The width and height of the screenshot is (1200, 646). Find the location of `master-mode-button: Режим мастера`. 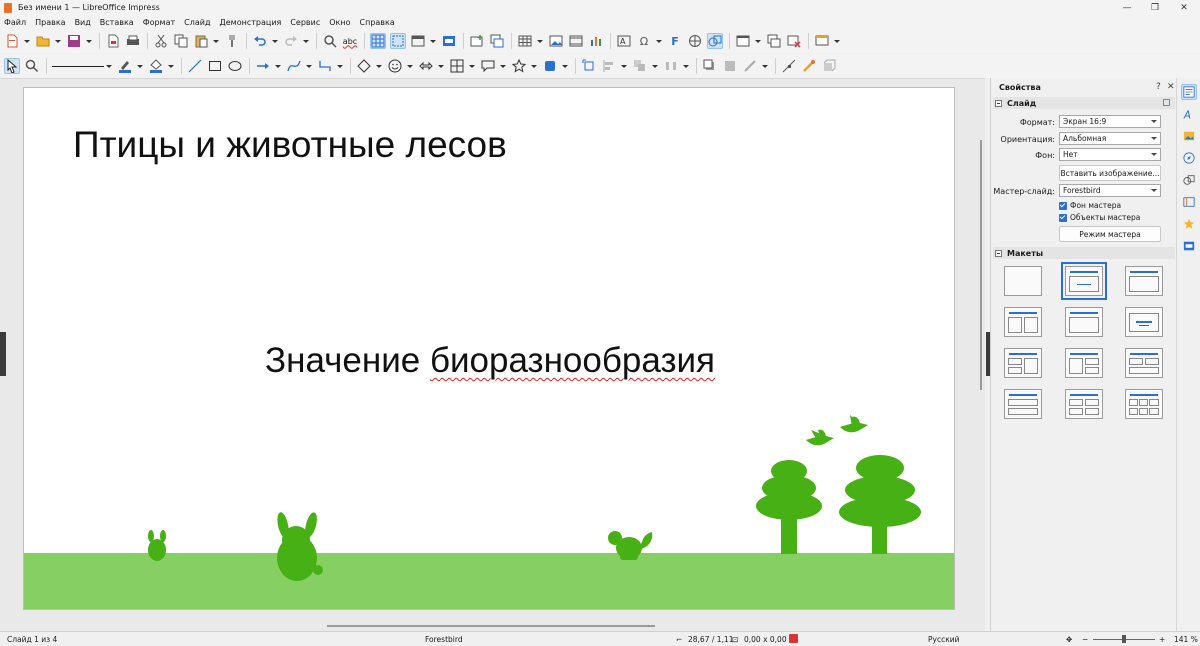

master-mode-button: Режим мастера is located at coordinates (1110, 234).